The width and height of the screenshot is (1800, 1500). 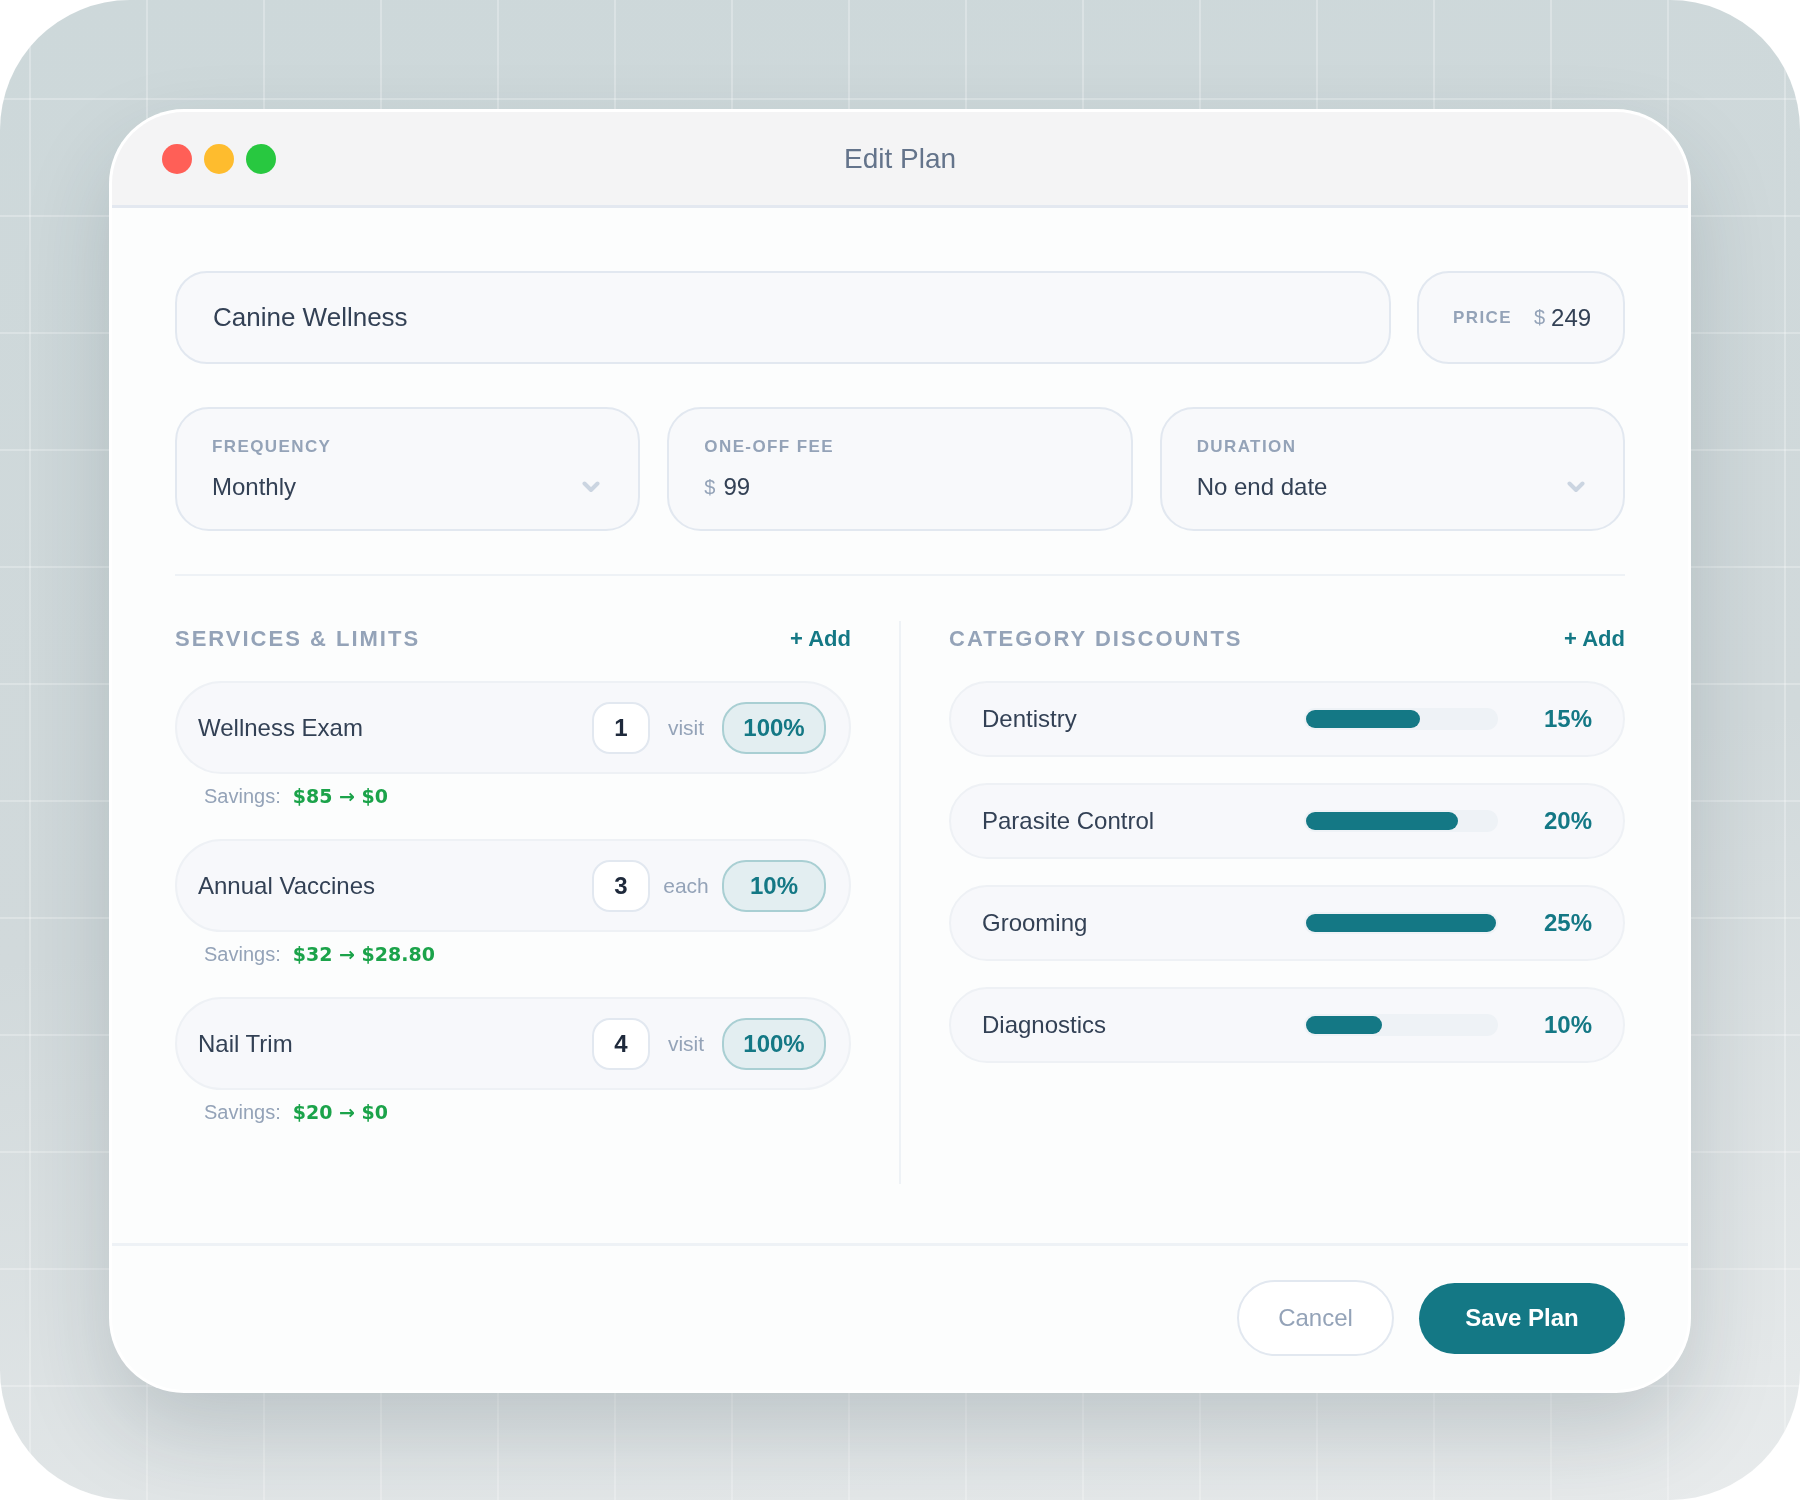 I want to click on dropdown-field: DURATION No end date, so click(x=1392, y=469).